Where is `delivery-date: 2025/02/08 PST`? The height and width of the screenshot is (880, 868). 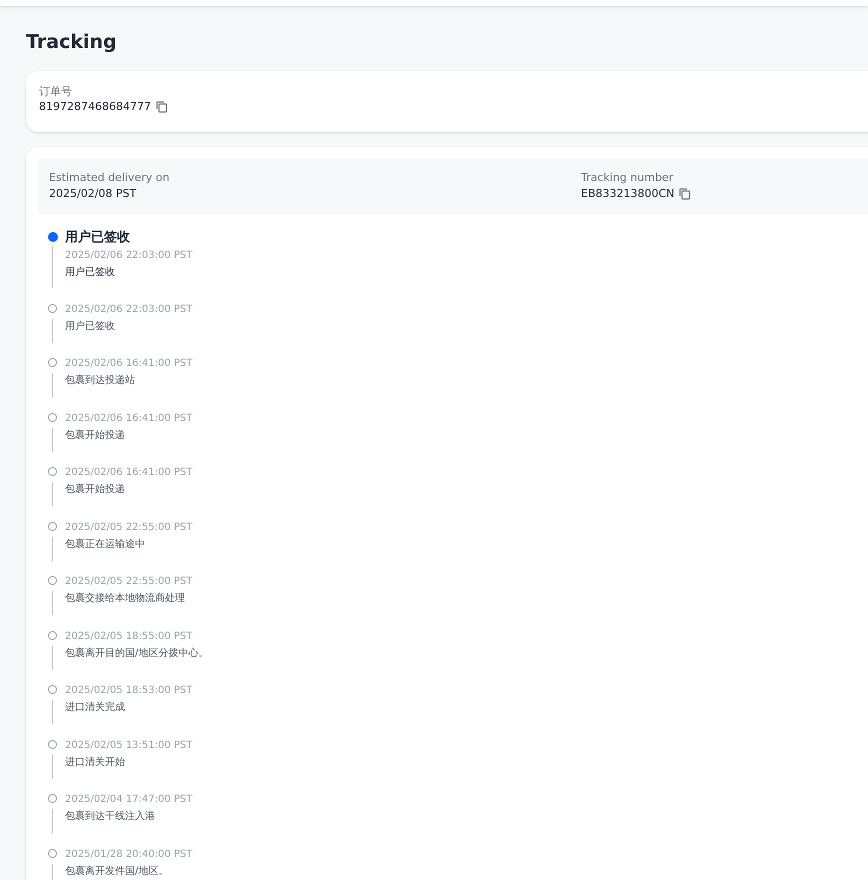
delivery-date: 2025/02/08 PST is located at coordinates (93, 194).